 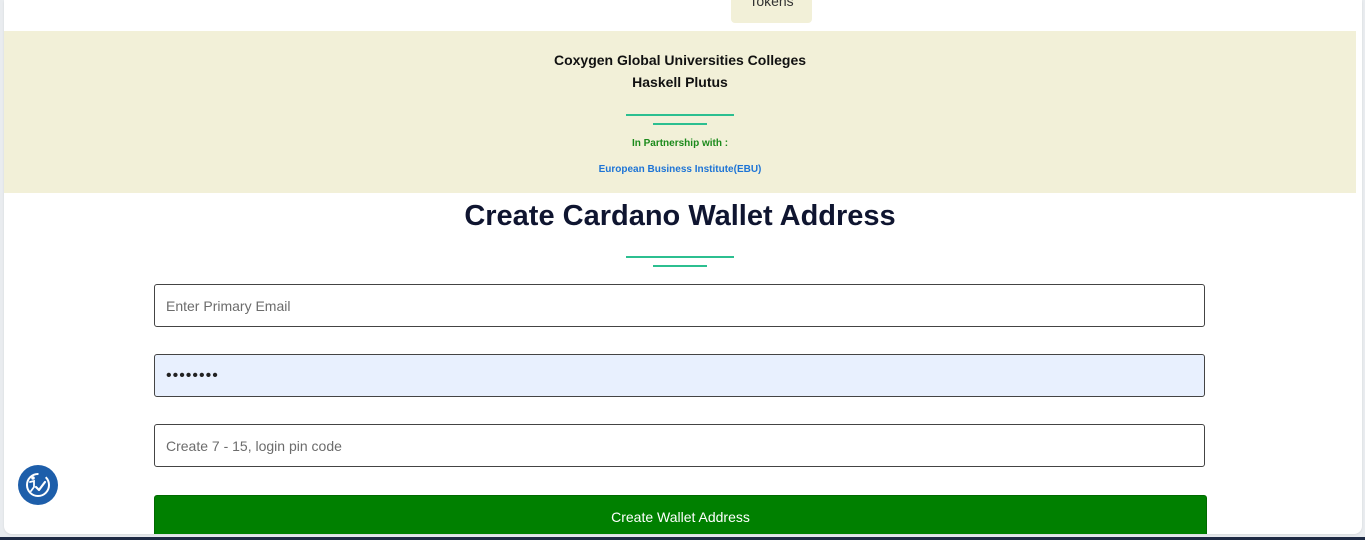 I want to click on tokens-tab-label: Tokens, so click(x=771, y=4).